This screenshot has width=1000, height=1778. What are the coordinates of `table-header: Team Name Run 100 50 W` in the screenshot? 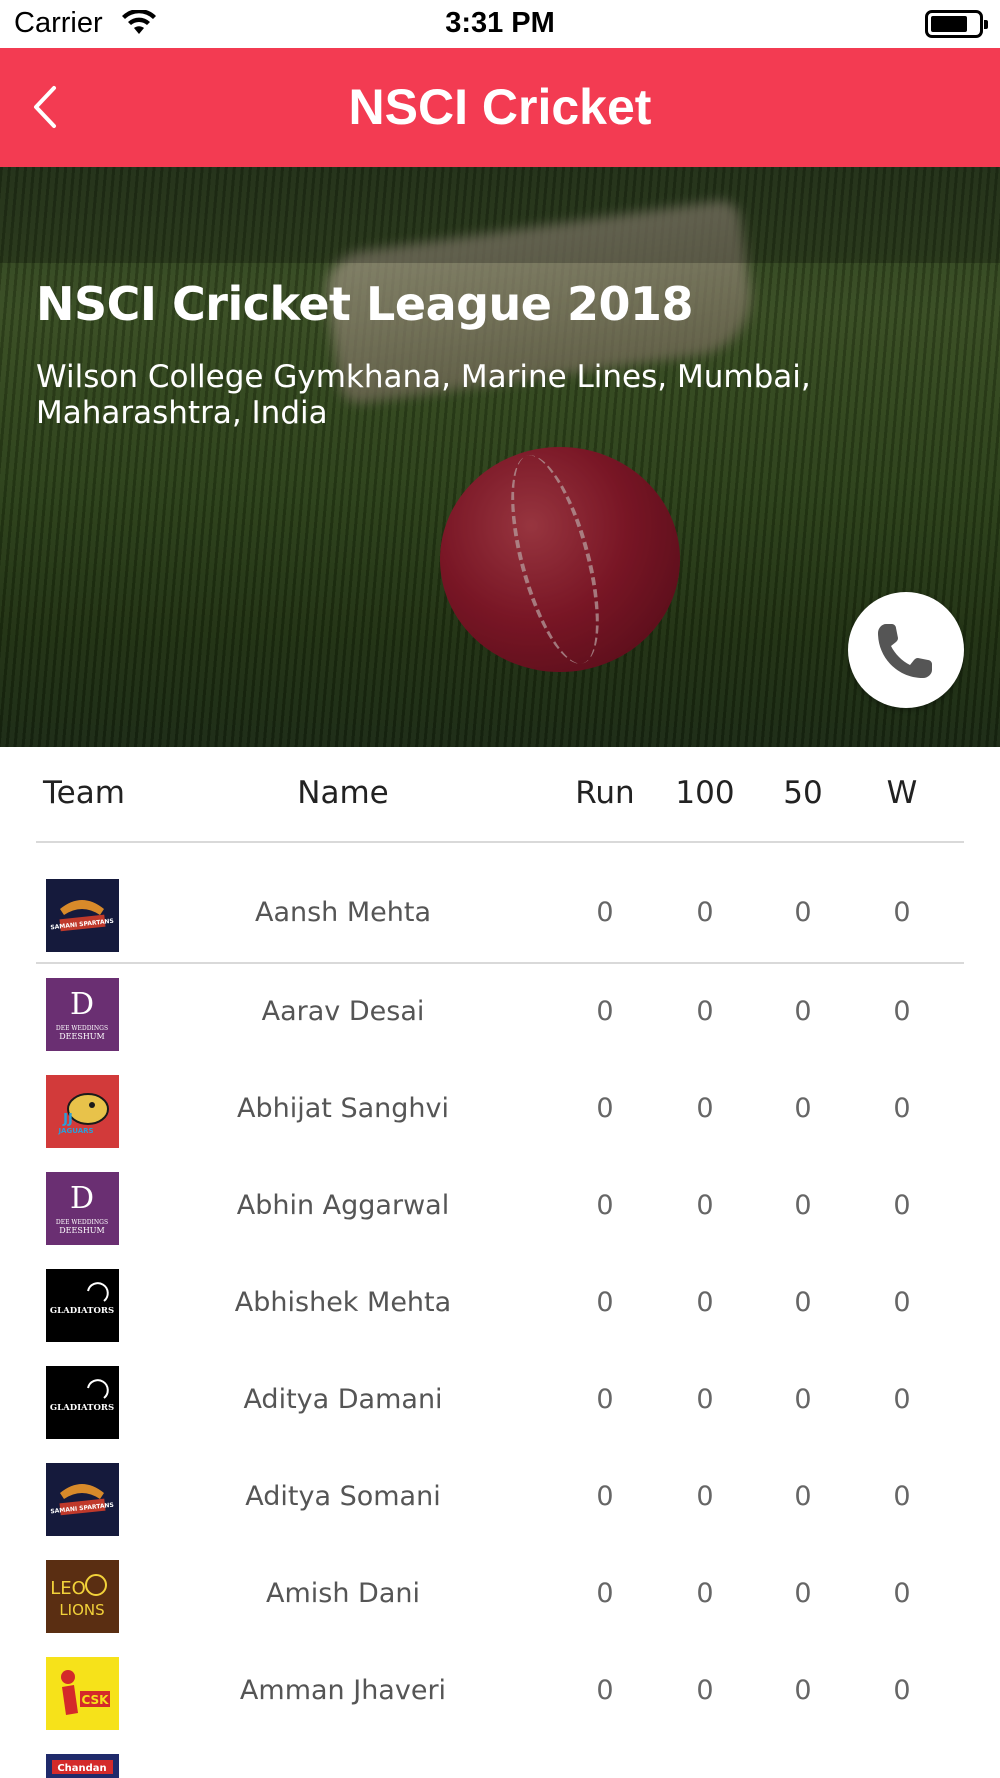 It's located at (500, 795).